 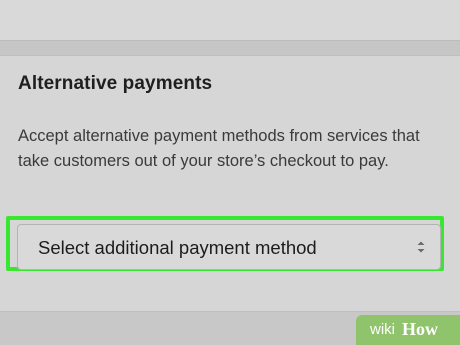 I want to click on previous-card, so click(x=230, y=20).